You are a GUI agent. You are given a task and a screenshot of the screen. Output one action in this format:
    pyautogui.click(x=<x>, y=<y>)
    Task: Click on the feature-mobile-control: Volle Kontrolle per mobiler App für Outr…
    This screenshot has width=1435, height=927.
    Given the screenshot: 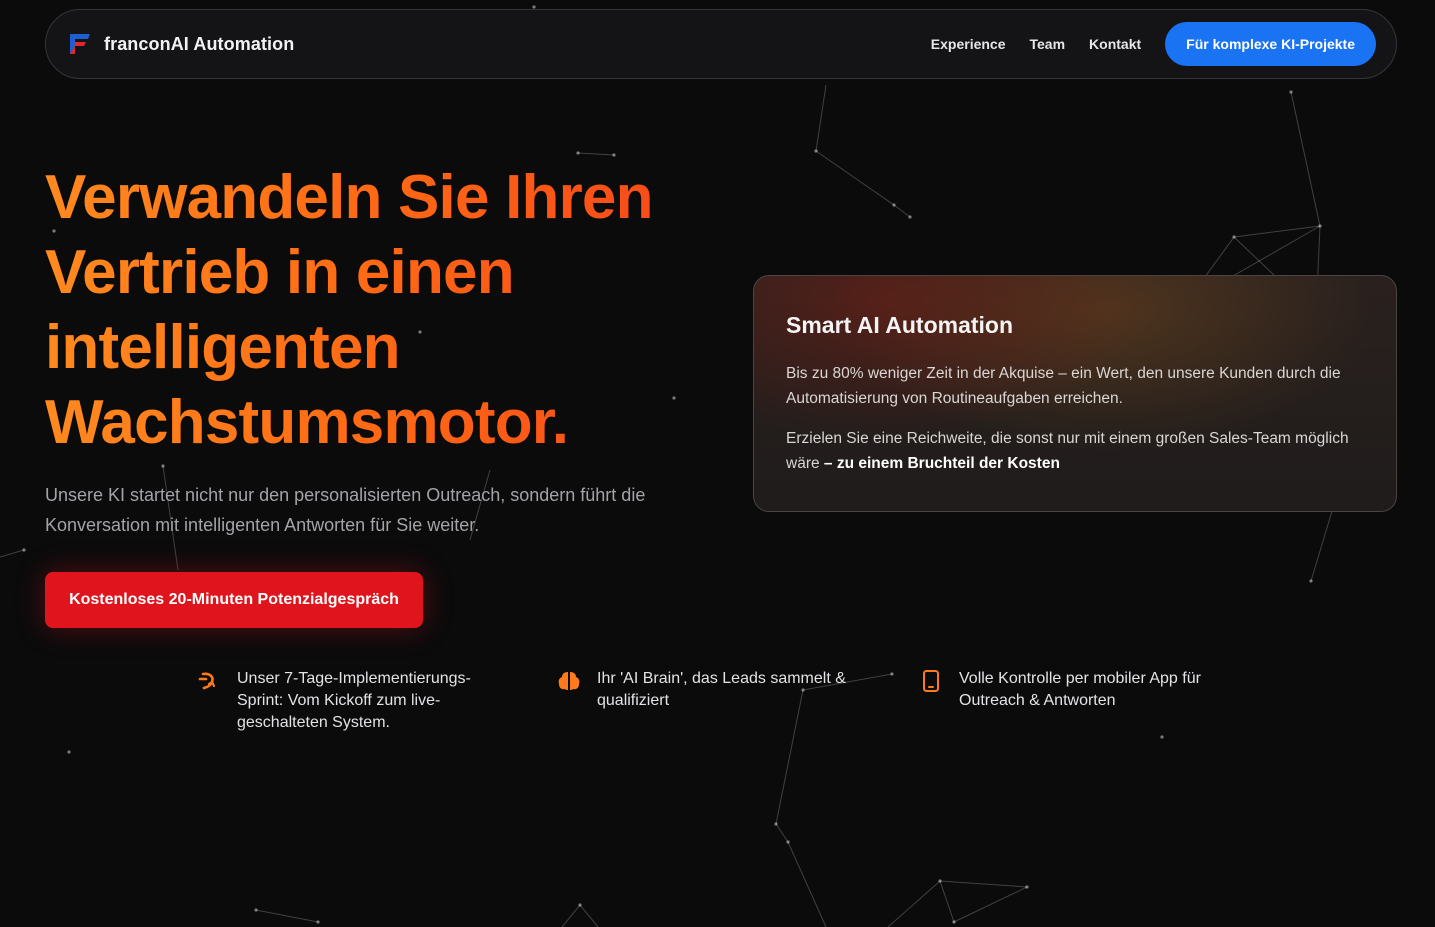 What is the action you would take?
    pyautogui.click(x=1069, y=690)
    